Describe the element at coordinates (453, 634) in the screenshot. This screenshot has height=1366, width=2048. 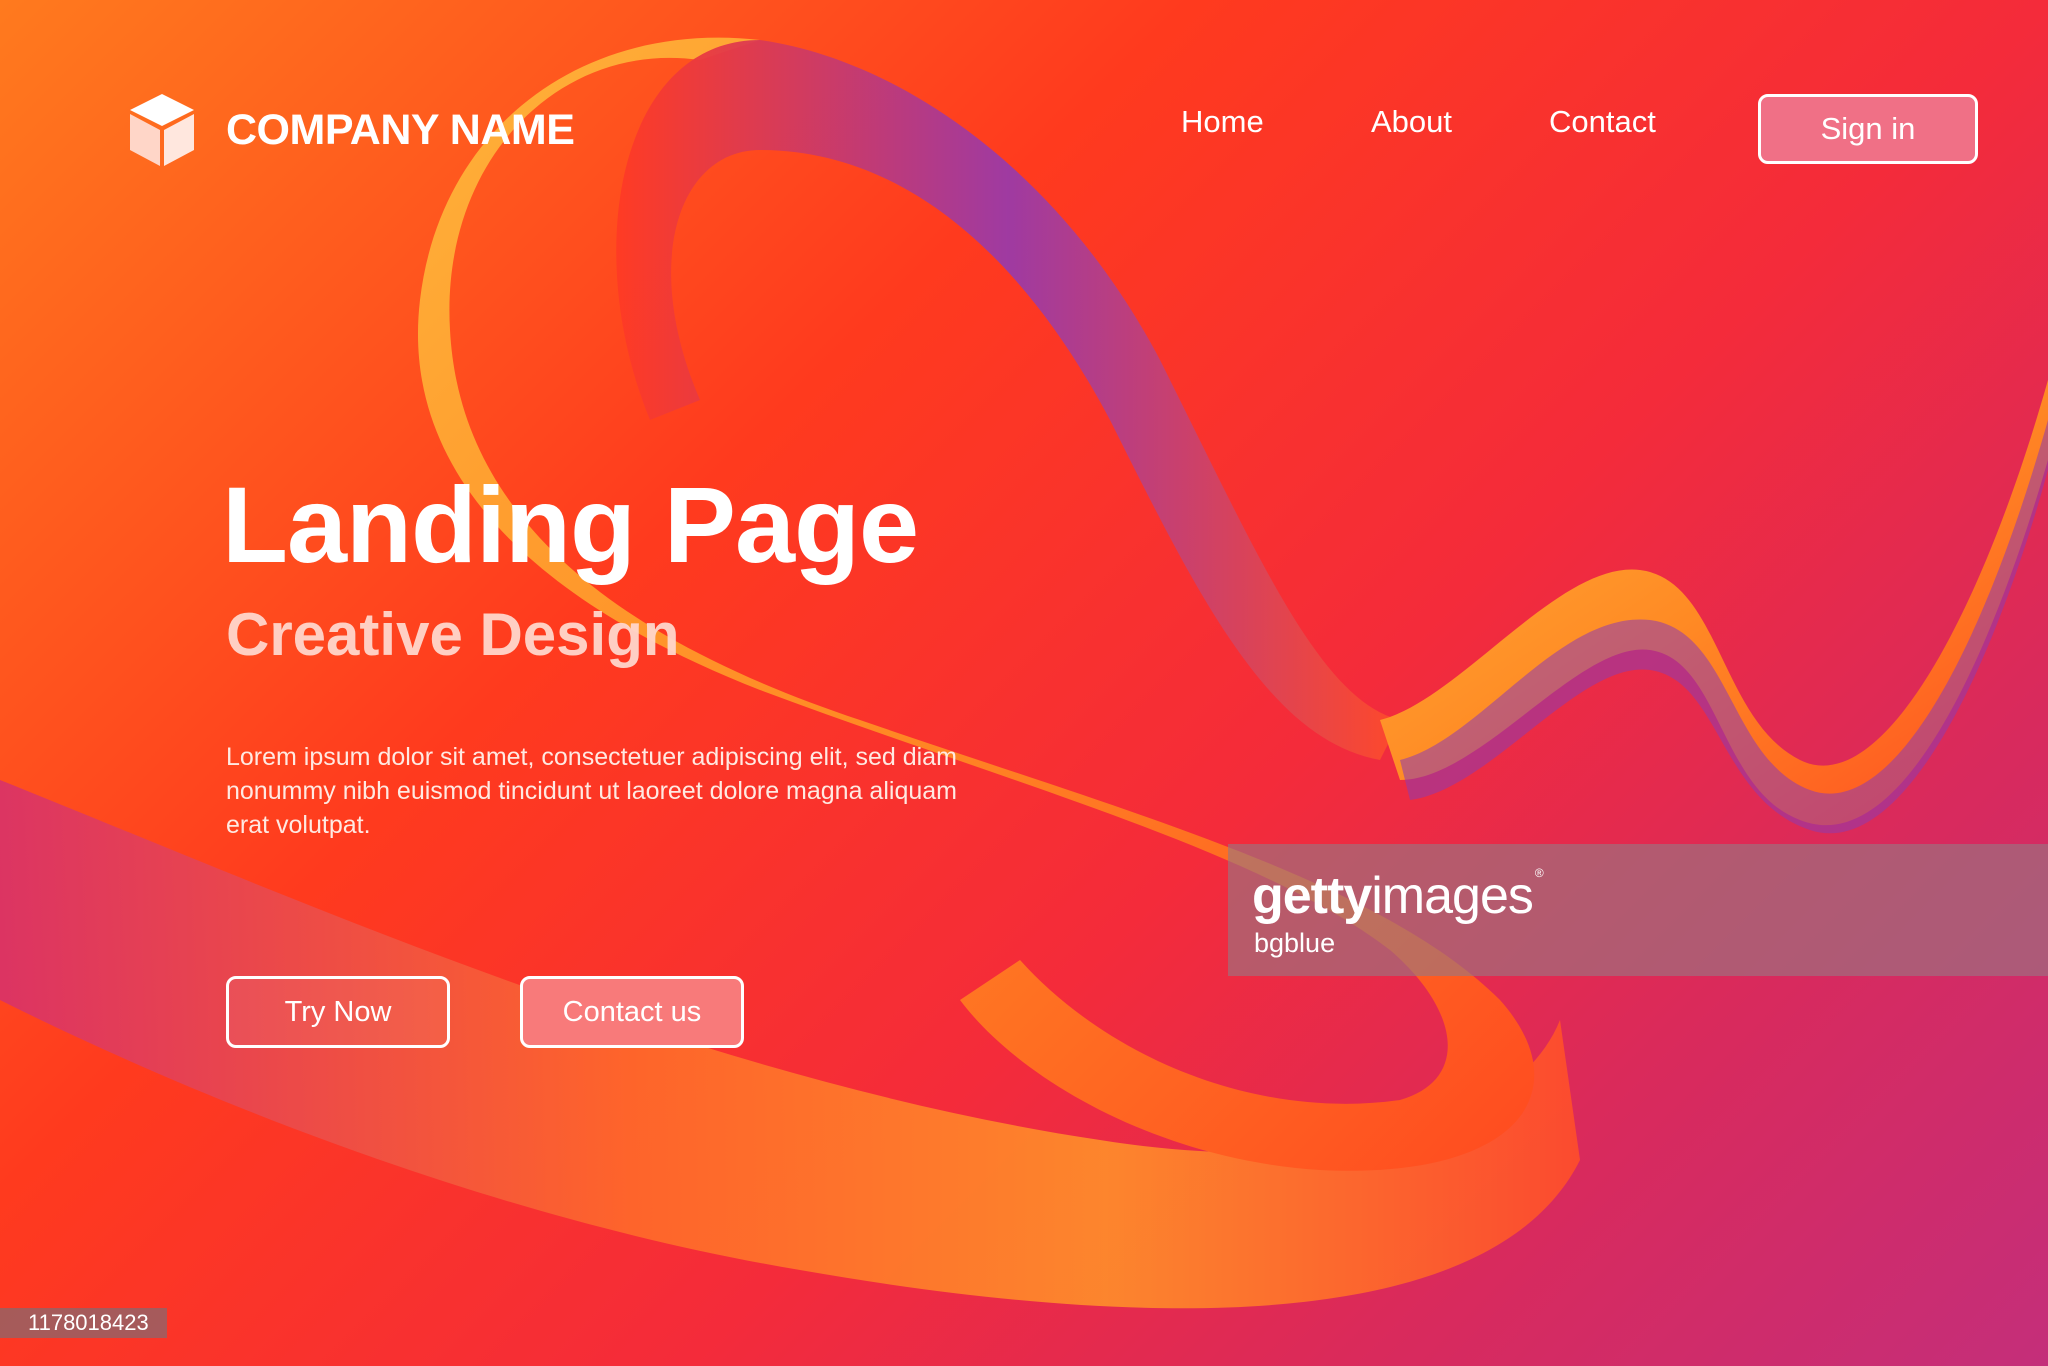
I see `hero-subtitle: Creative Design` at that location.